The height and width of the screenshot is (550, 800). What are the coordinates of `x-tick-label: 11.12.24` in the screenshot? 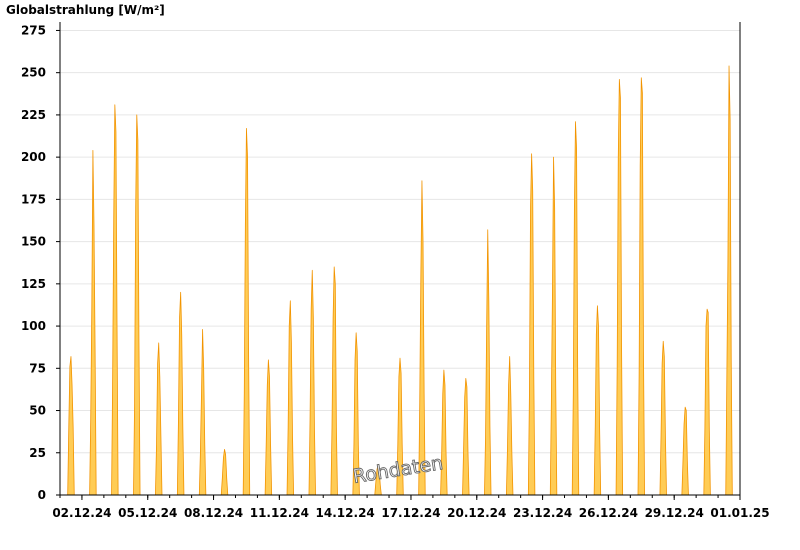 It's located at (279, 513).